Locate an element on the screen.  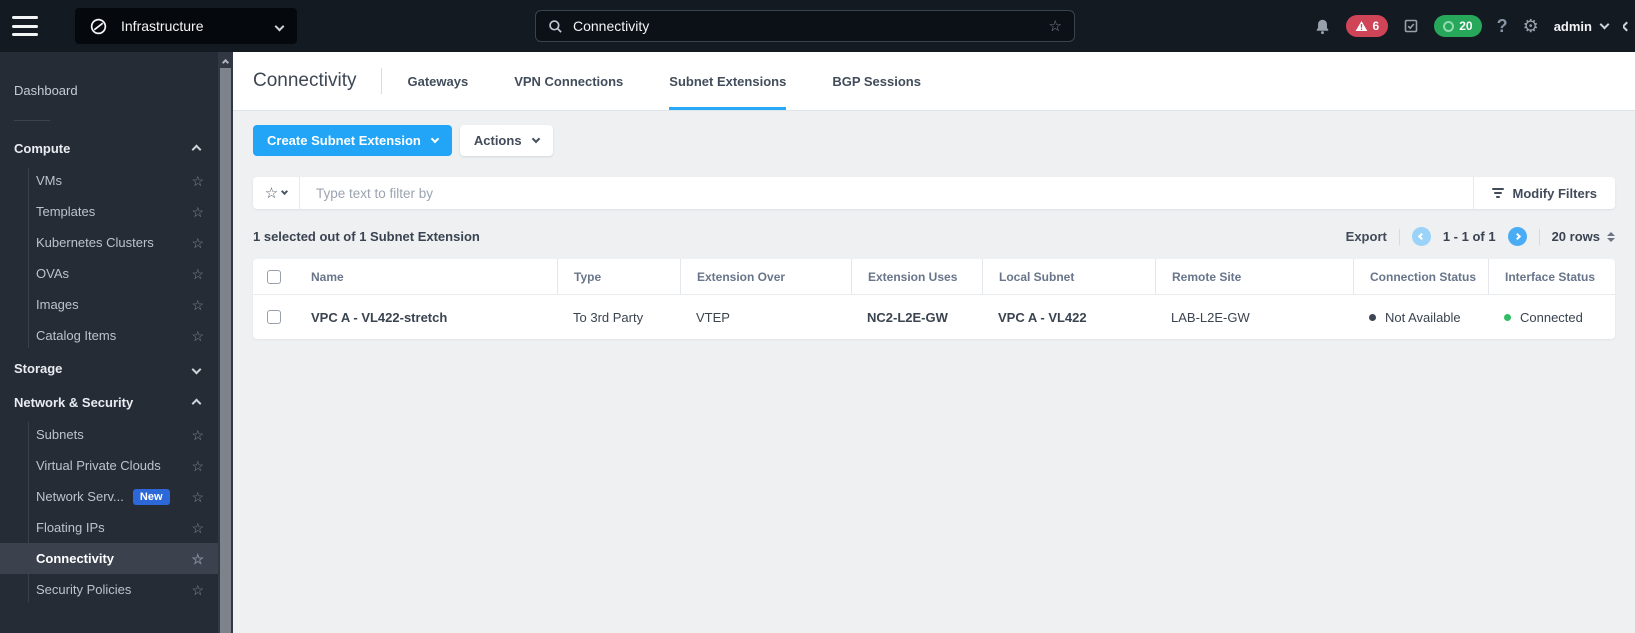
interface-status: Connected is located at coordinates (1543, 317).